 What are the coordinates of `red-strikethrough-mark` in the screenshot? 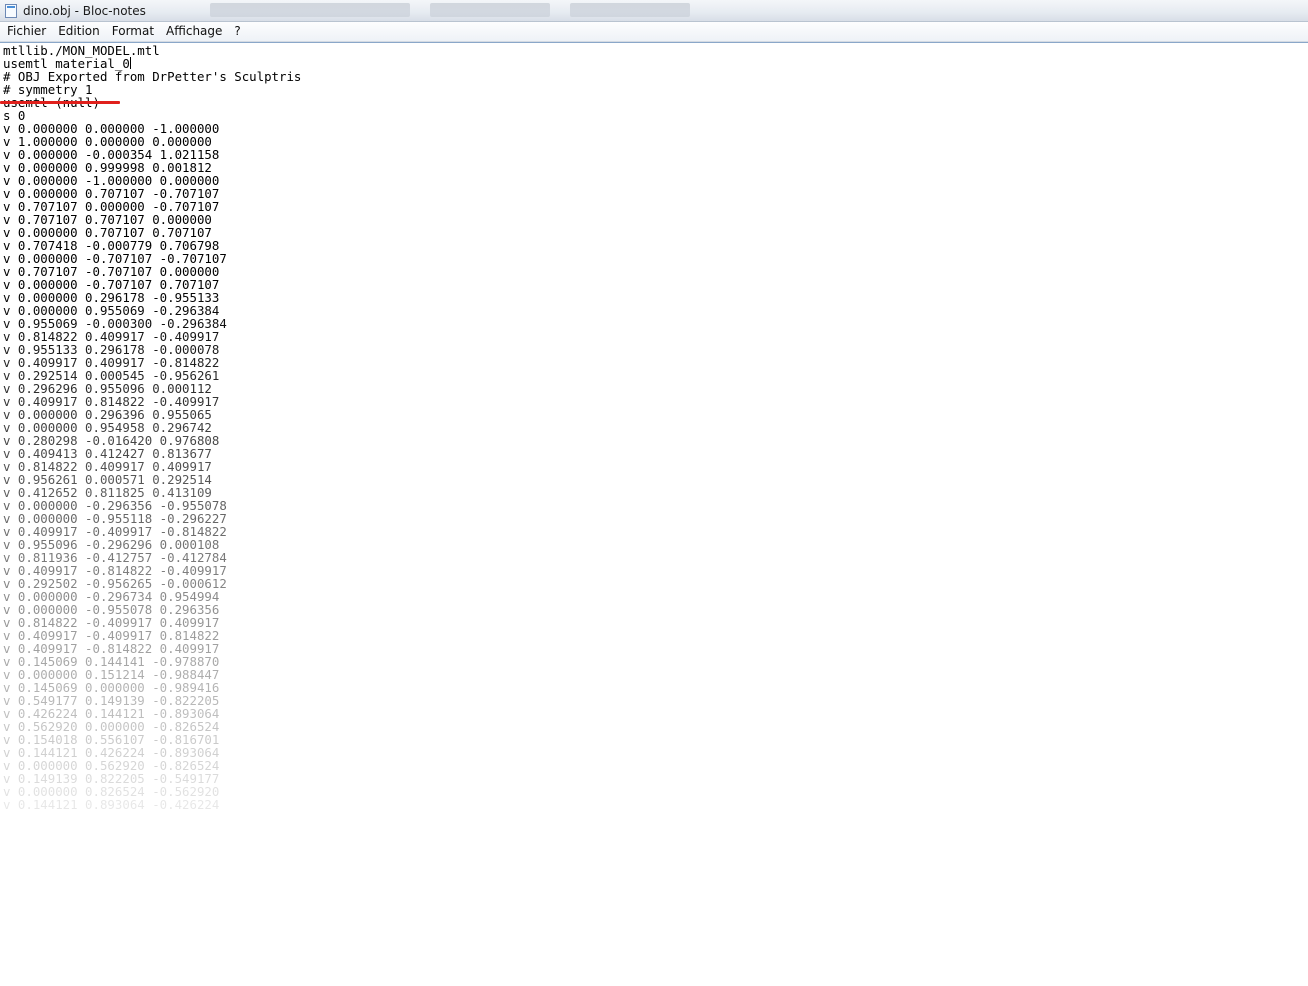 It's located at (60, 102).